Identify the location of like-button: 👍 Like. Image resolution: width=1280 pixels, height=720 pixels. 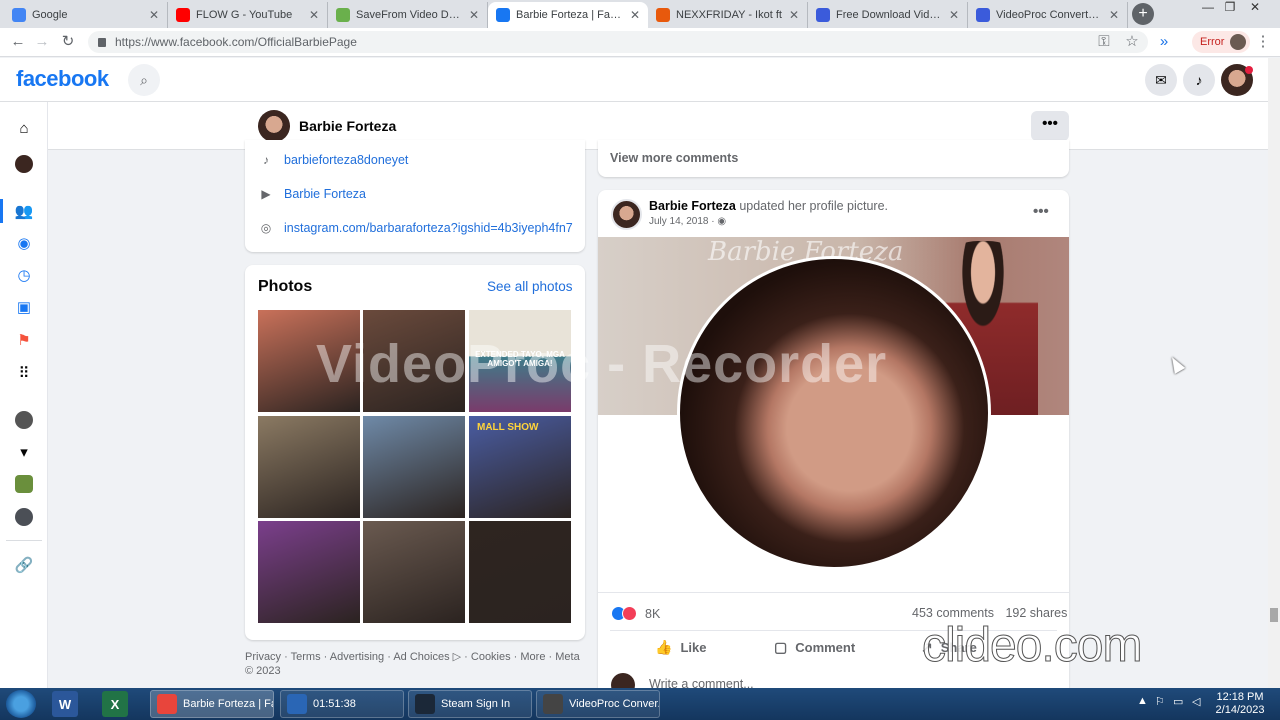
(680, 647).